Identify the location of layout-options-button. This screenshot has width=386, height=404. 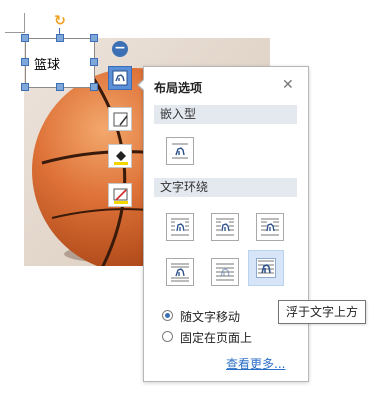
(120, 78).